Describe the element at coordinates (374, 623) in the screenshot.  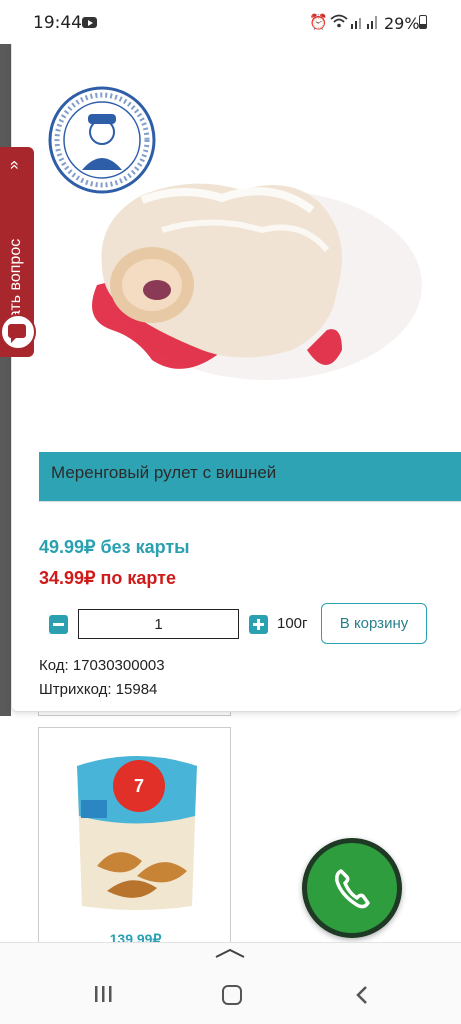
I see `add-to-cart-button: В корзину` at that location.